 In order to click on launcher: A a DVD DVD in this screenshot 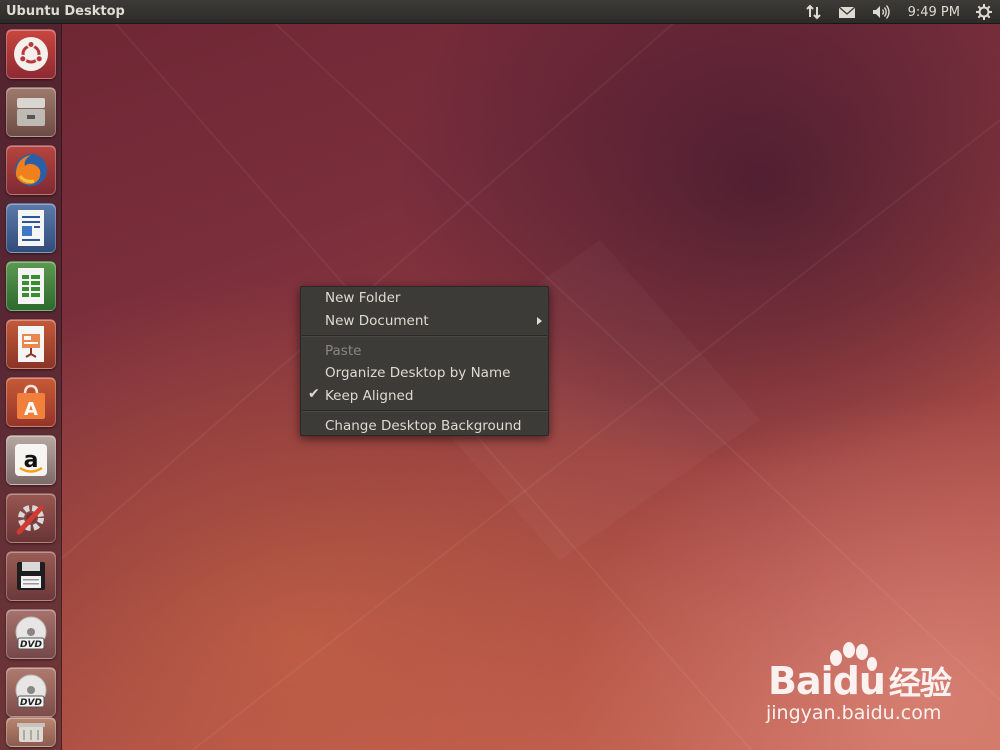, I will do `click(31, 387)`.